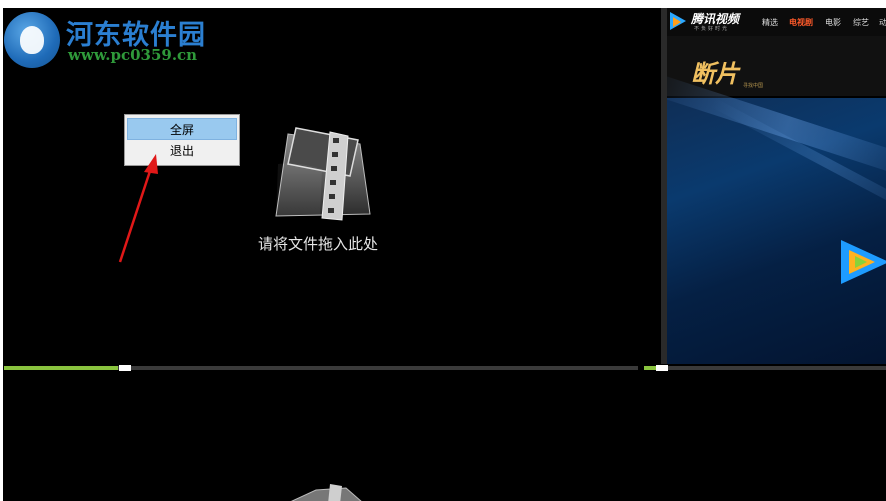 This screenshot has width=886, height=501. I want to click on site-slogan: 不负好时光, so click(712, 29).